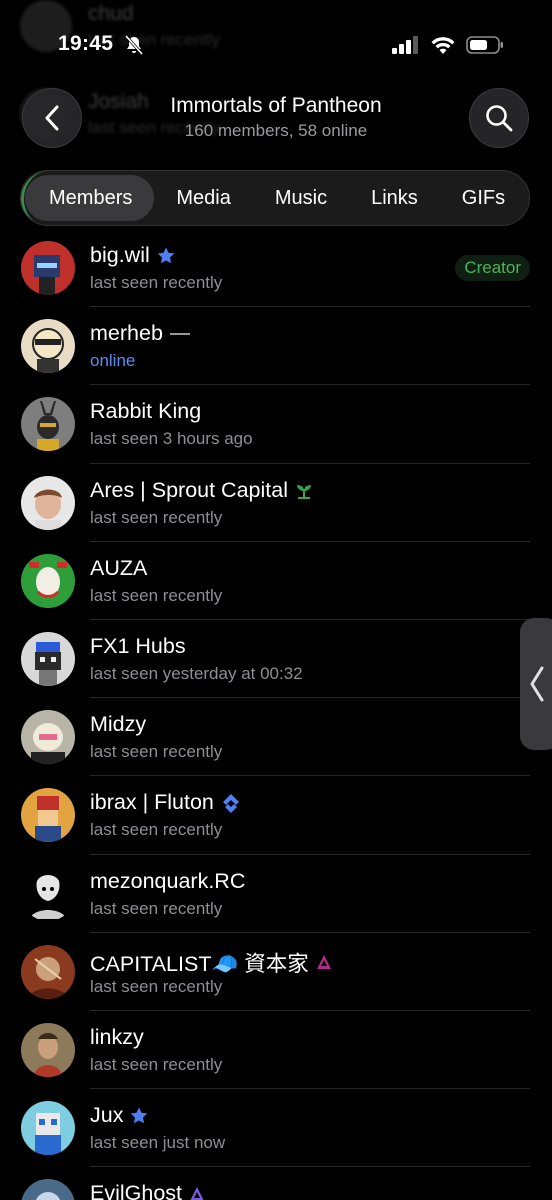 This screenshot has width=552, height=1200. Describe the element at coordinates (199, 963) in the screenshot. I see `member-name: CAPITALIST🧢 資本家` at that location.